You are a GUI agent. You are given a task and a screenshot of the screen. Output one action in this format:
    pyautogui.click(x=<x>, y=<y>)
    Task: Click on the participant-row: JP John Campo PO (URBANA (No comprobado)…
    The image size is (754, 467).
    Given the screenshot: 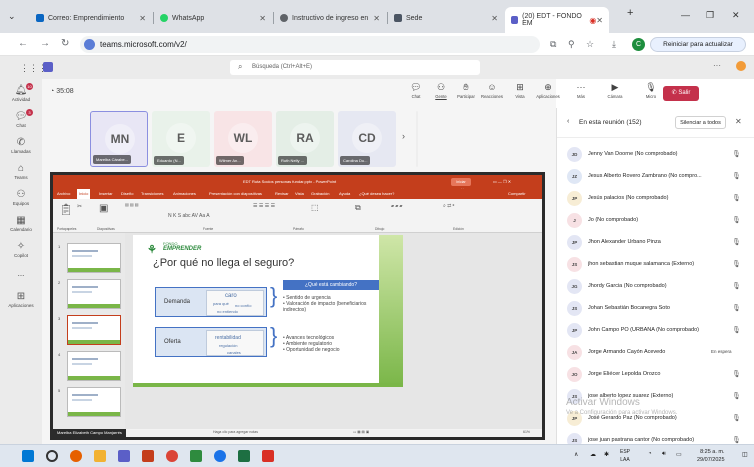 What is the action you would take?
    pyautogui.click(x=655, y=331)
    